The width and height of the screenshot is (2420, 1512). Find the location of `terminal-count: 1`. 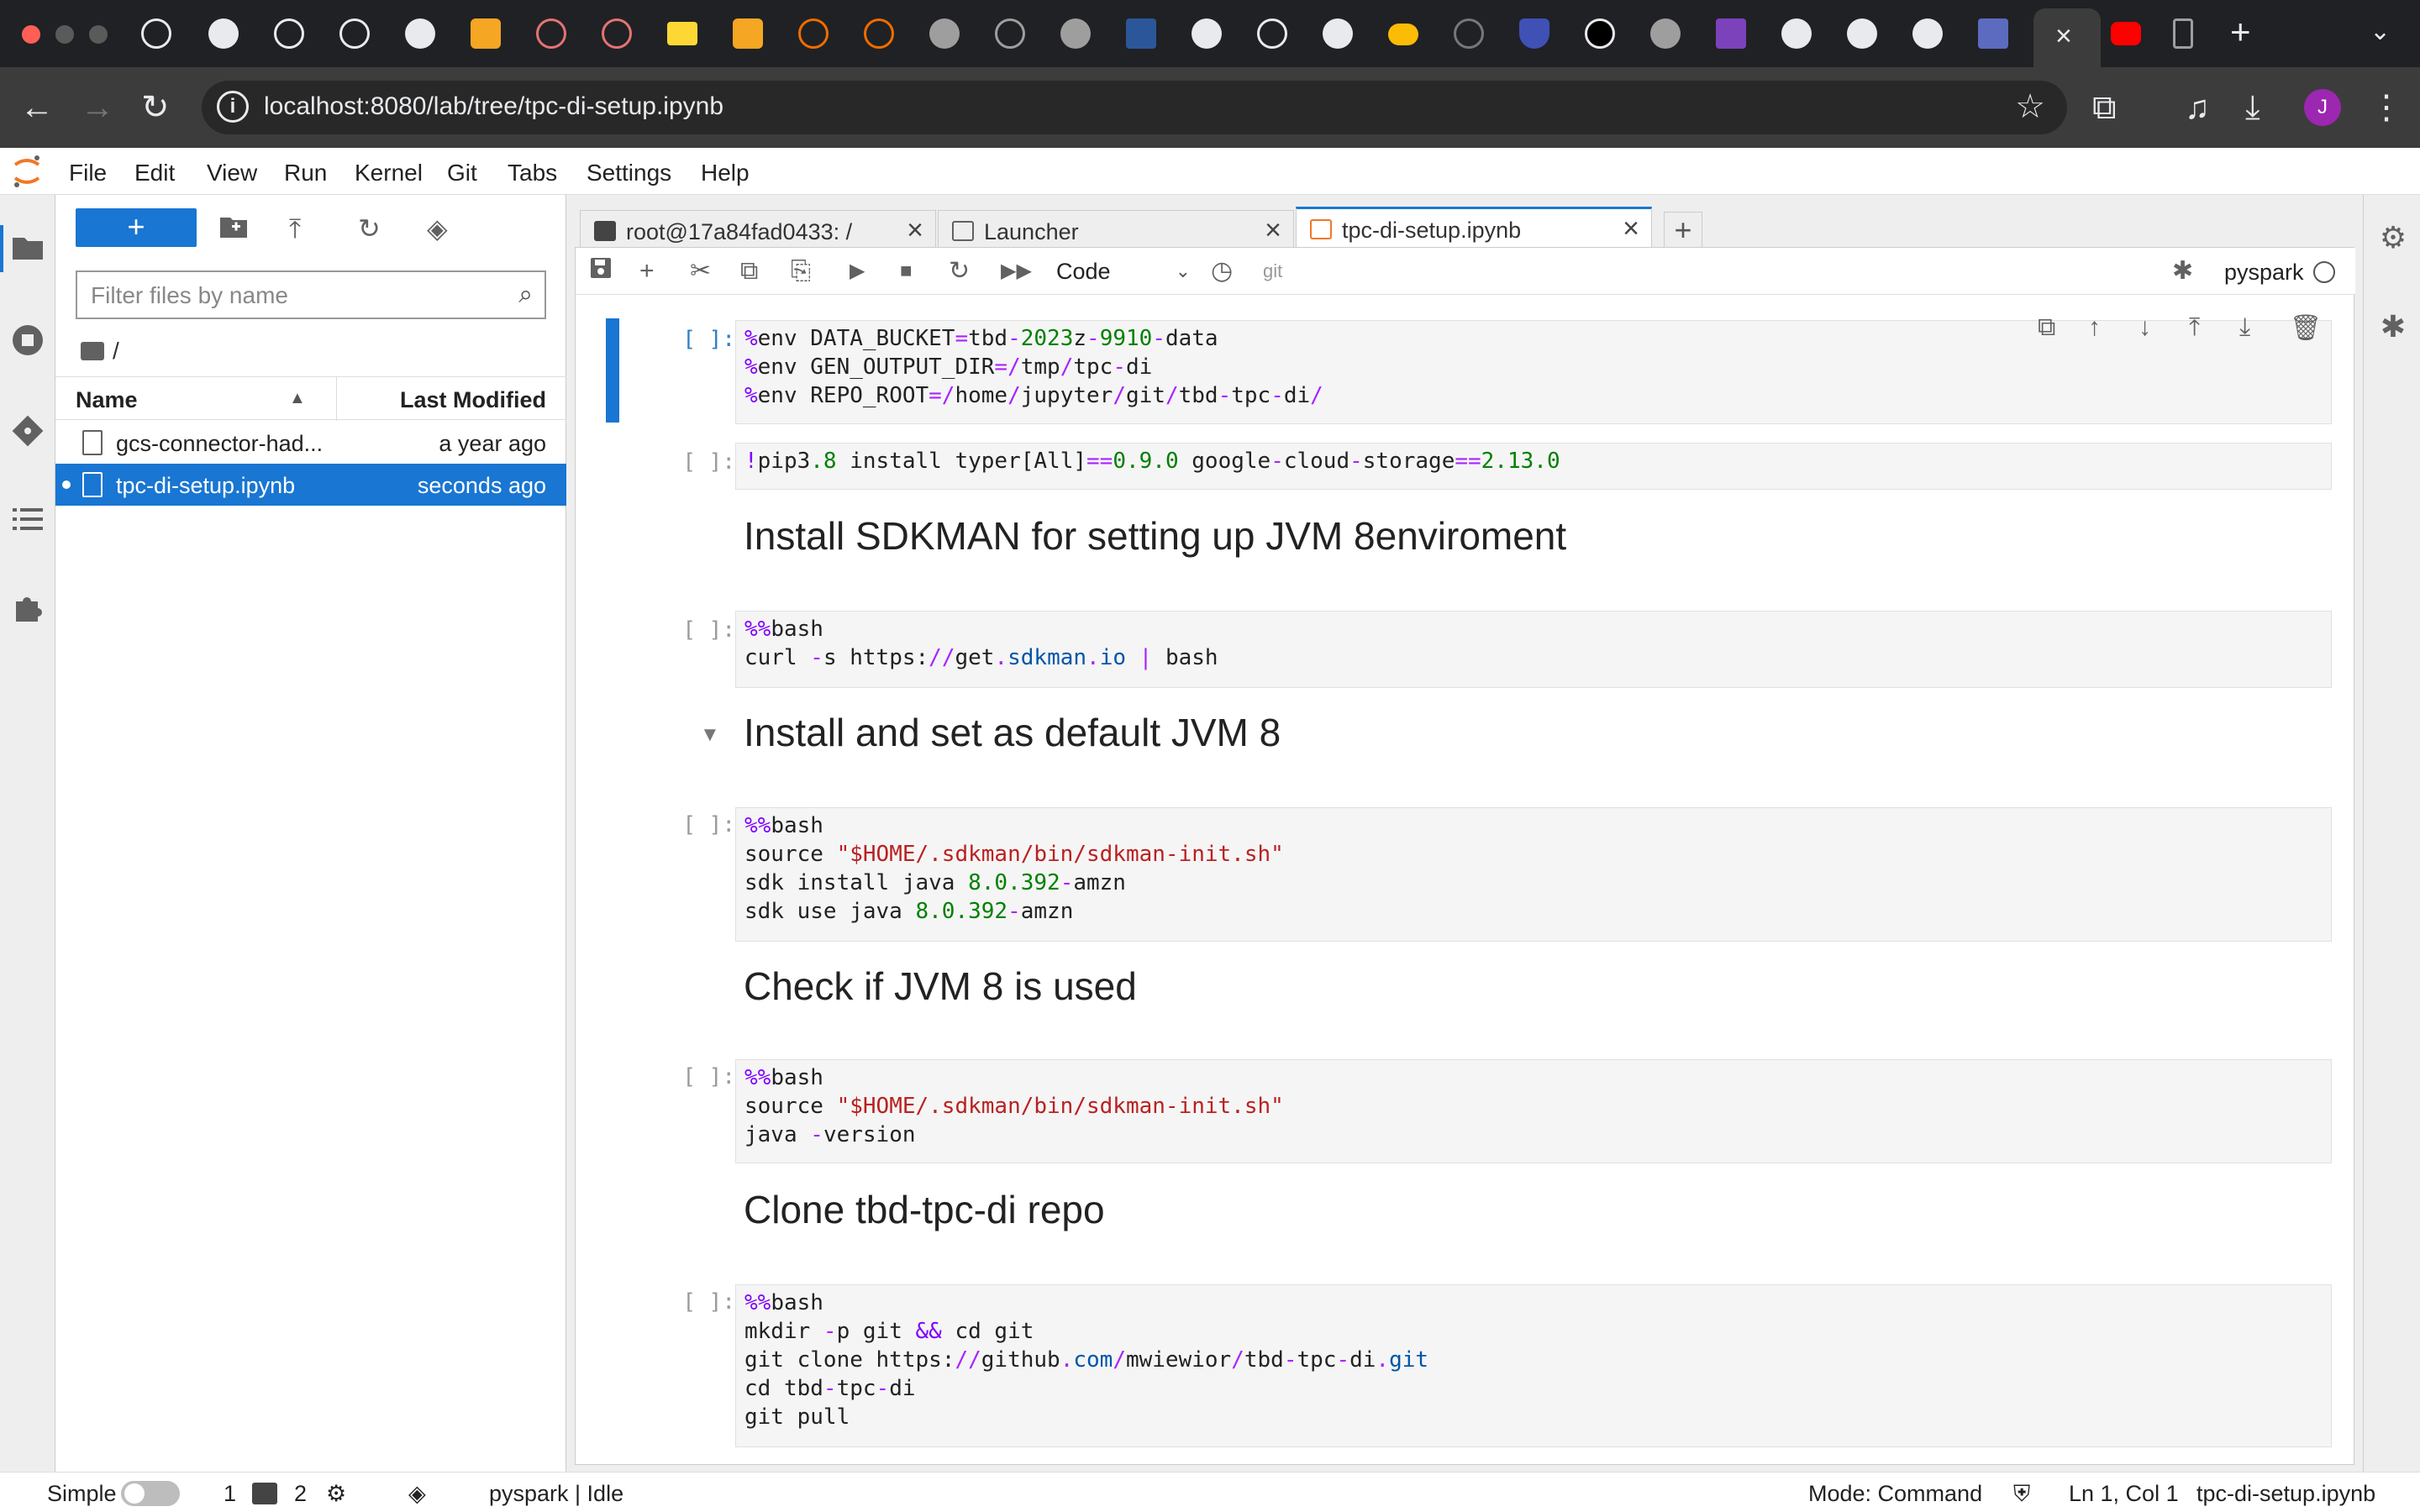

terminal-count: 1 is located at coordinates (230, 1494).